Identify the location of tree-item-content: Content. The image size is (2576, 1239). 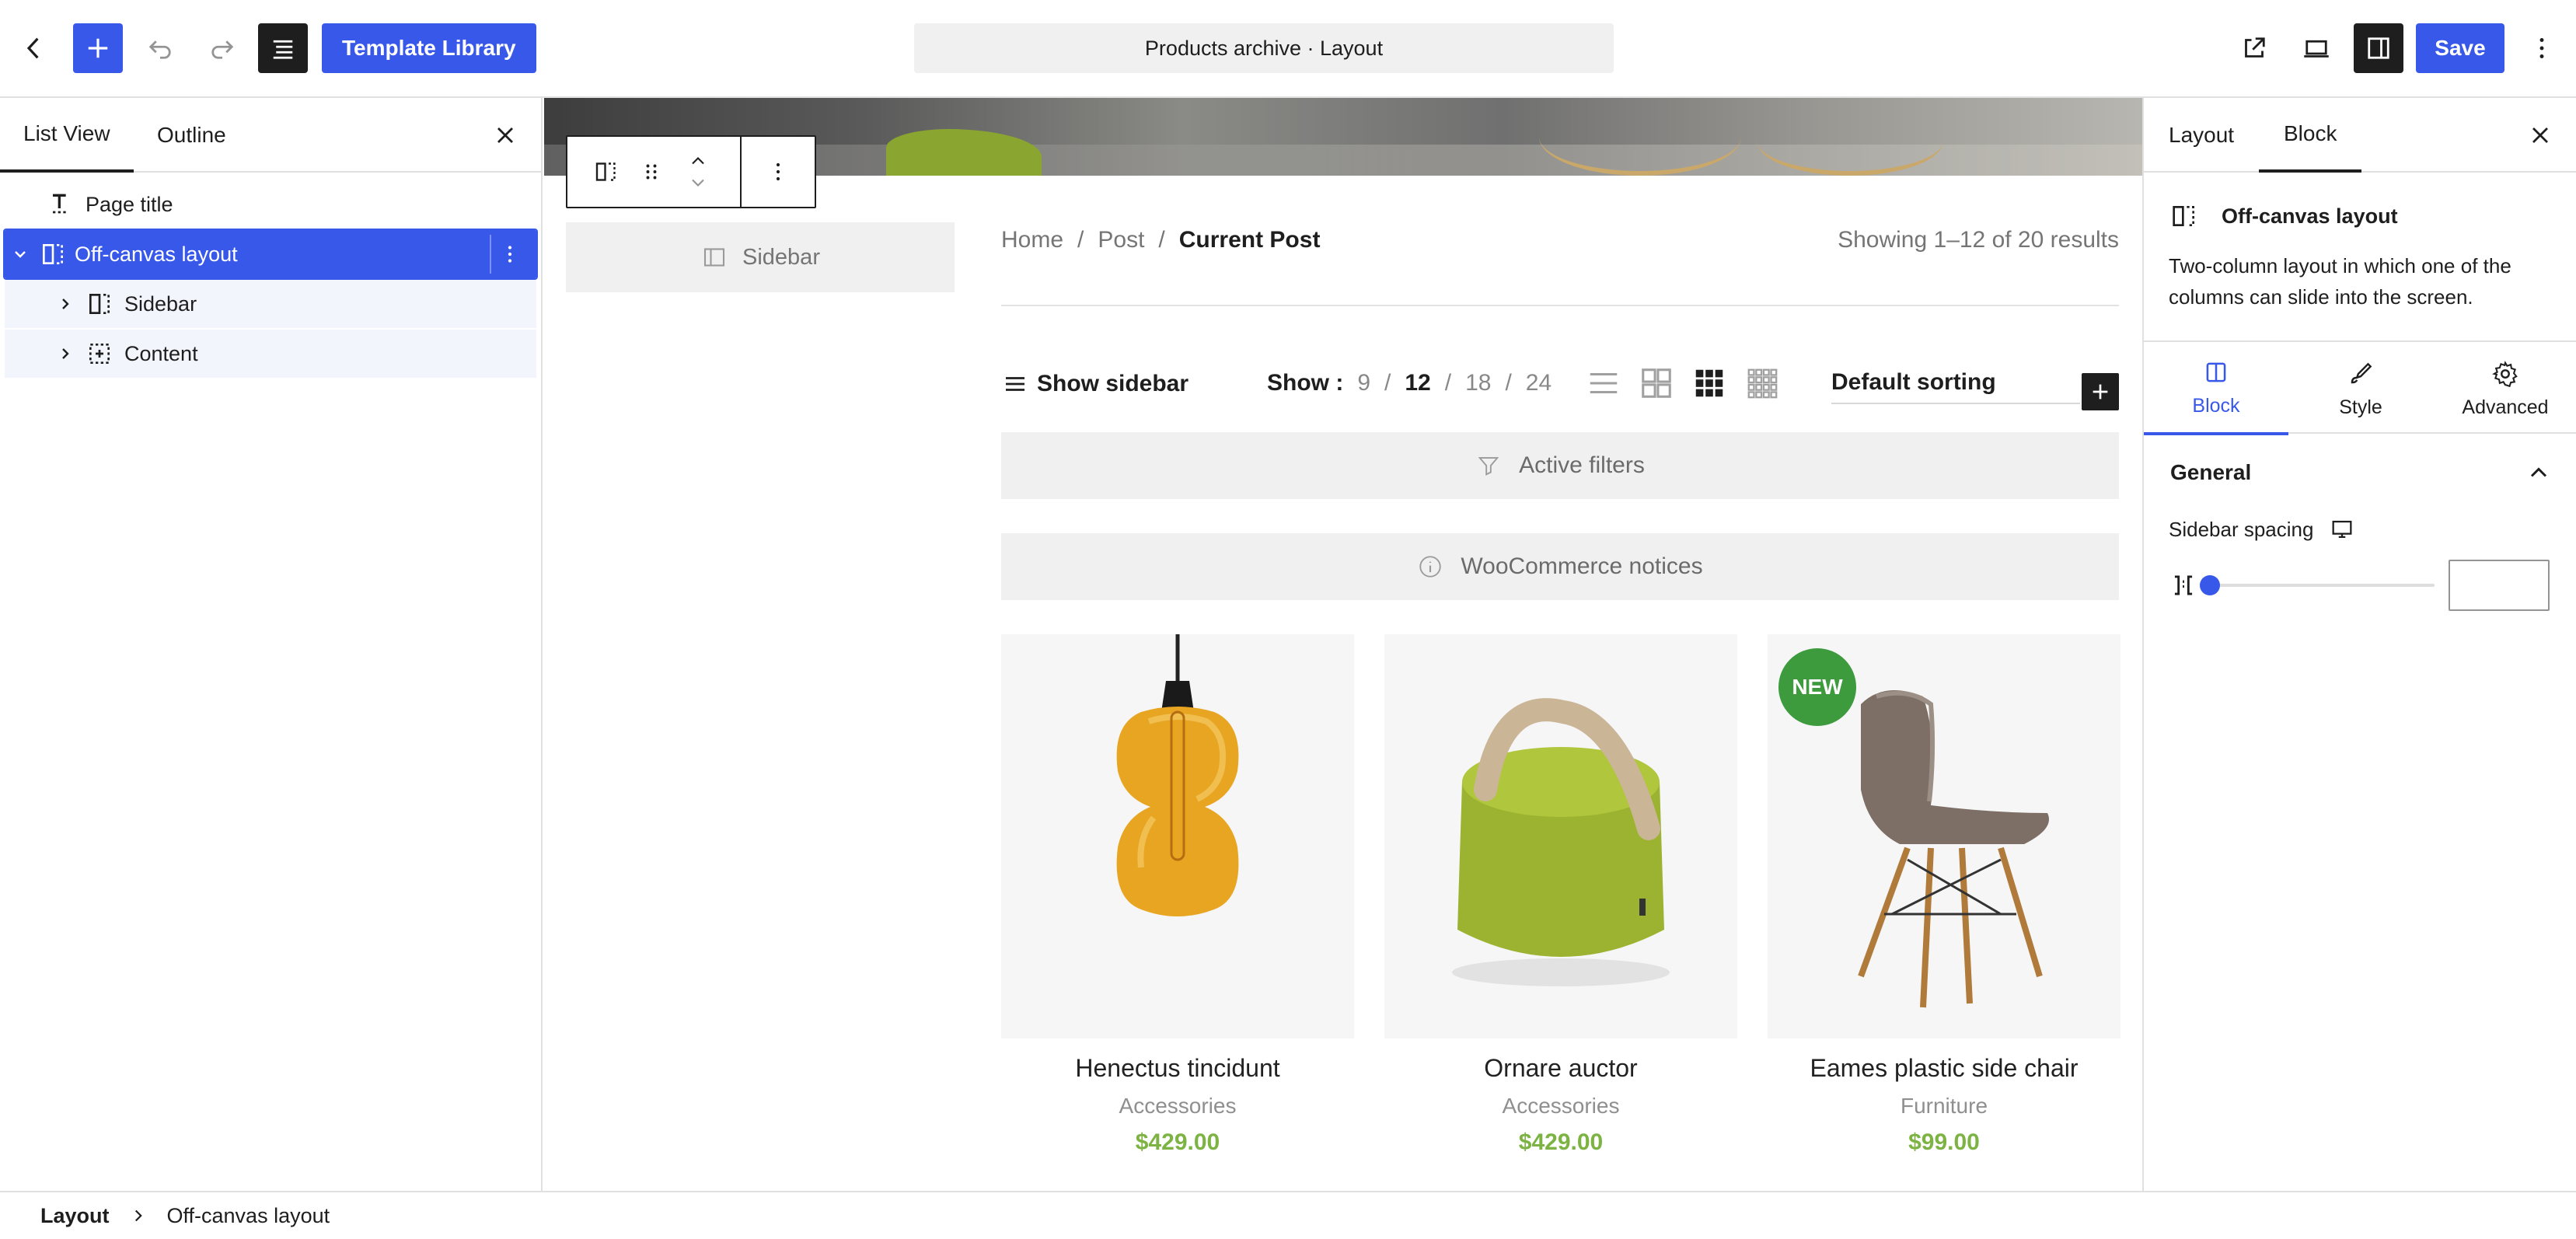
(271, 354).